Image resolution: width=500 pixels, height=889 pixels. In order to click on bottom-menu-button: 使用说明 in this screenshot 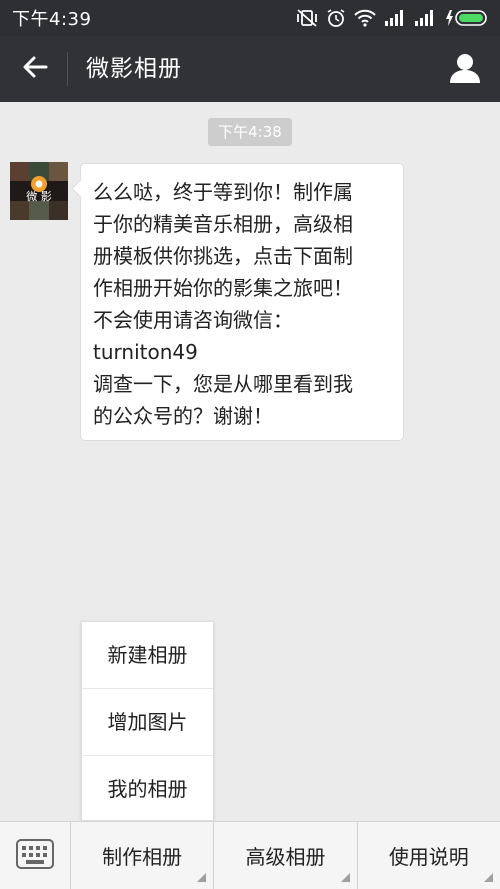, I will do `click(429, 855)`.